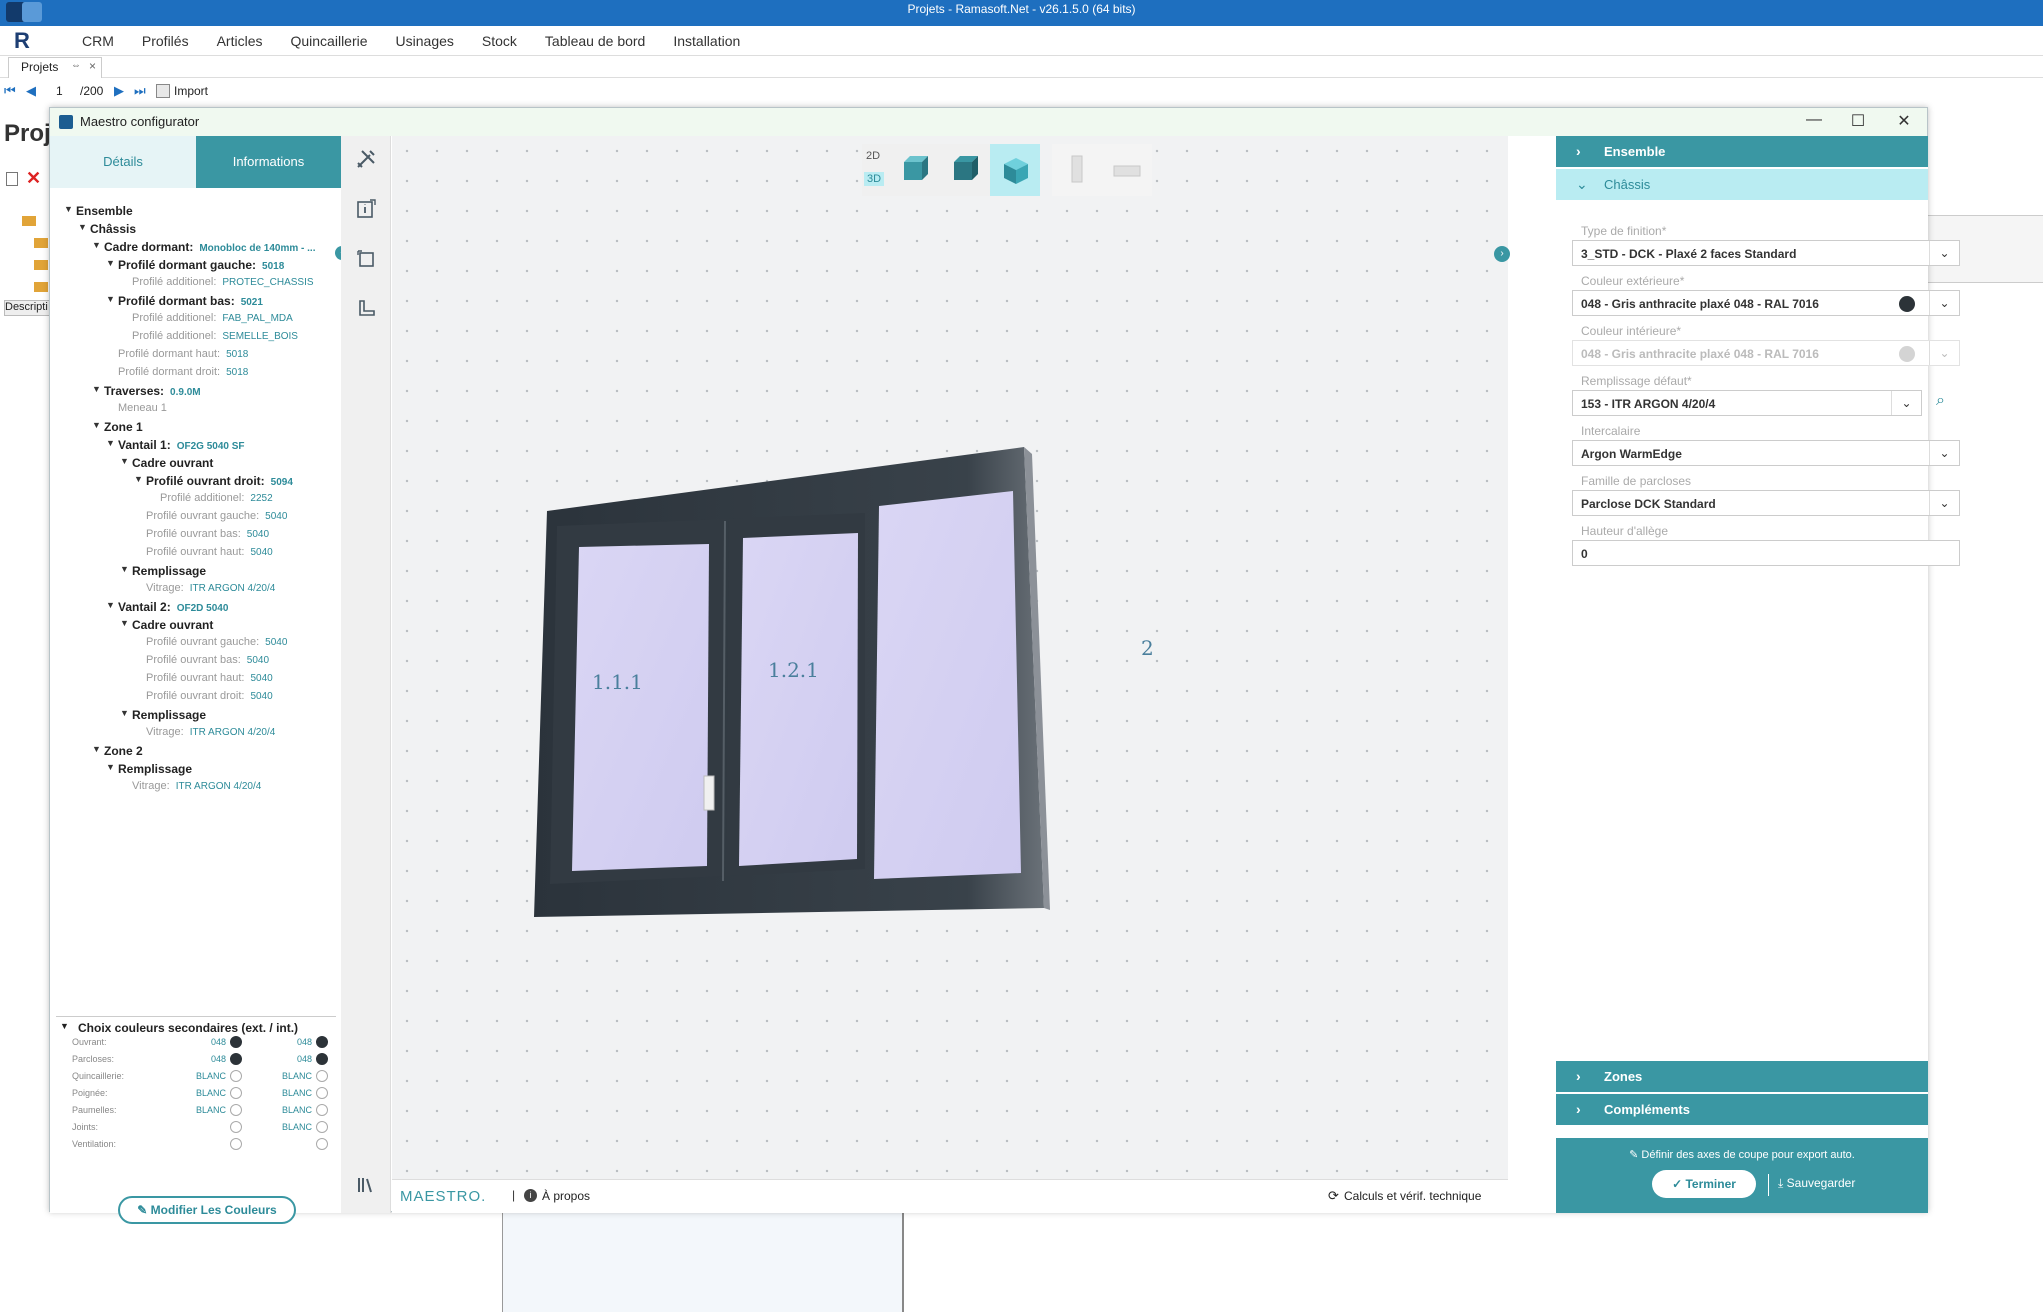 The image size is (2043, 1312). What do you see at coordinates (1814, 120) in the screenshot?
I see `minimize-button: —` at bounding box center [1814, 120].